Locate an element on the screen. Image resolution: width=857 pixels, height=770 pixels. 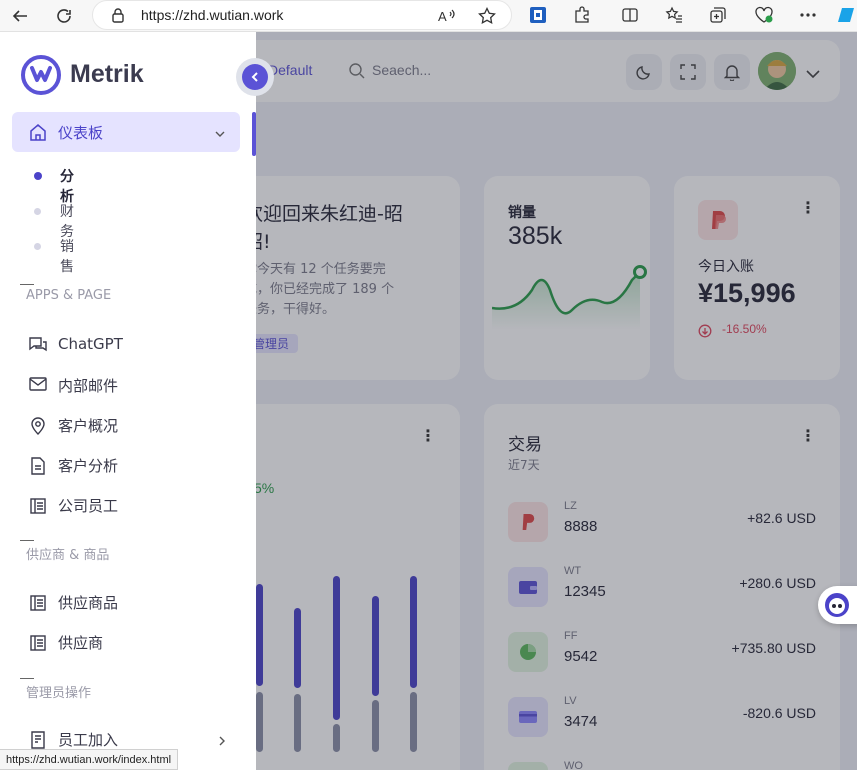
sidebar-item-label: 员工加入 is located at coordinates (88, 740).